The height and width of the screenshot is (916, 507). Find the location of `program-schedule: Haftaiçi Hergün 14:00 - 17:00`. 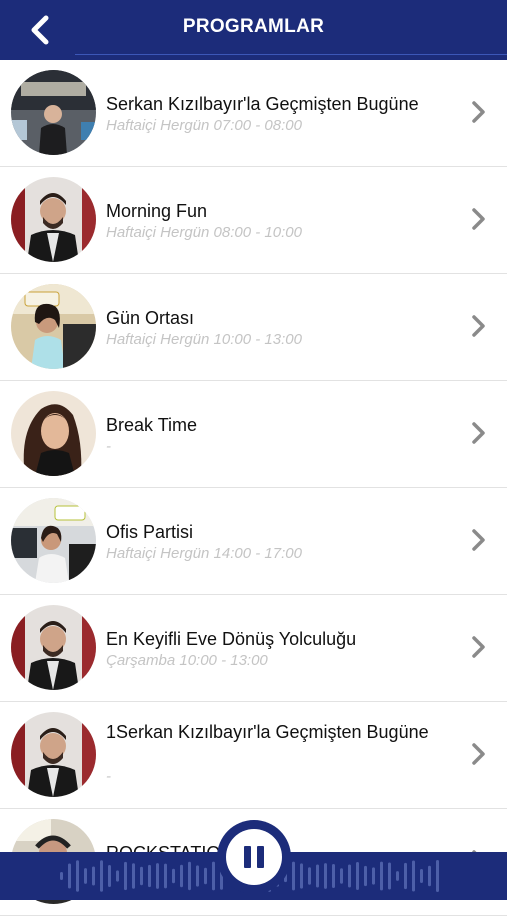

program-schedule: Haftaiçi Hergün 14:00 - 17:00 is located at coordinates (204, 553).